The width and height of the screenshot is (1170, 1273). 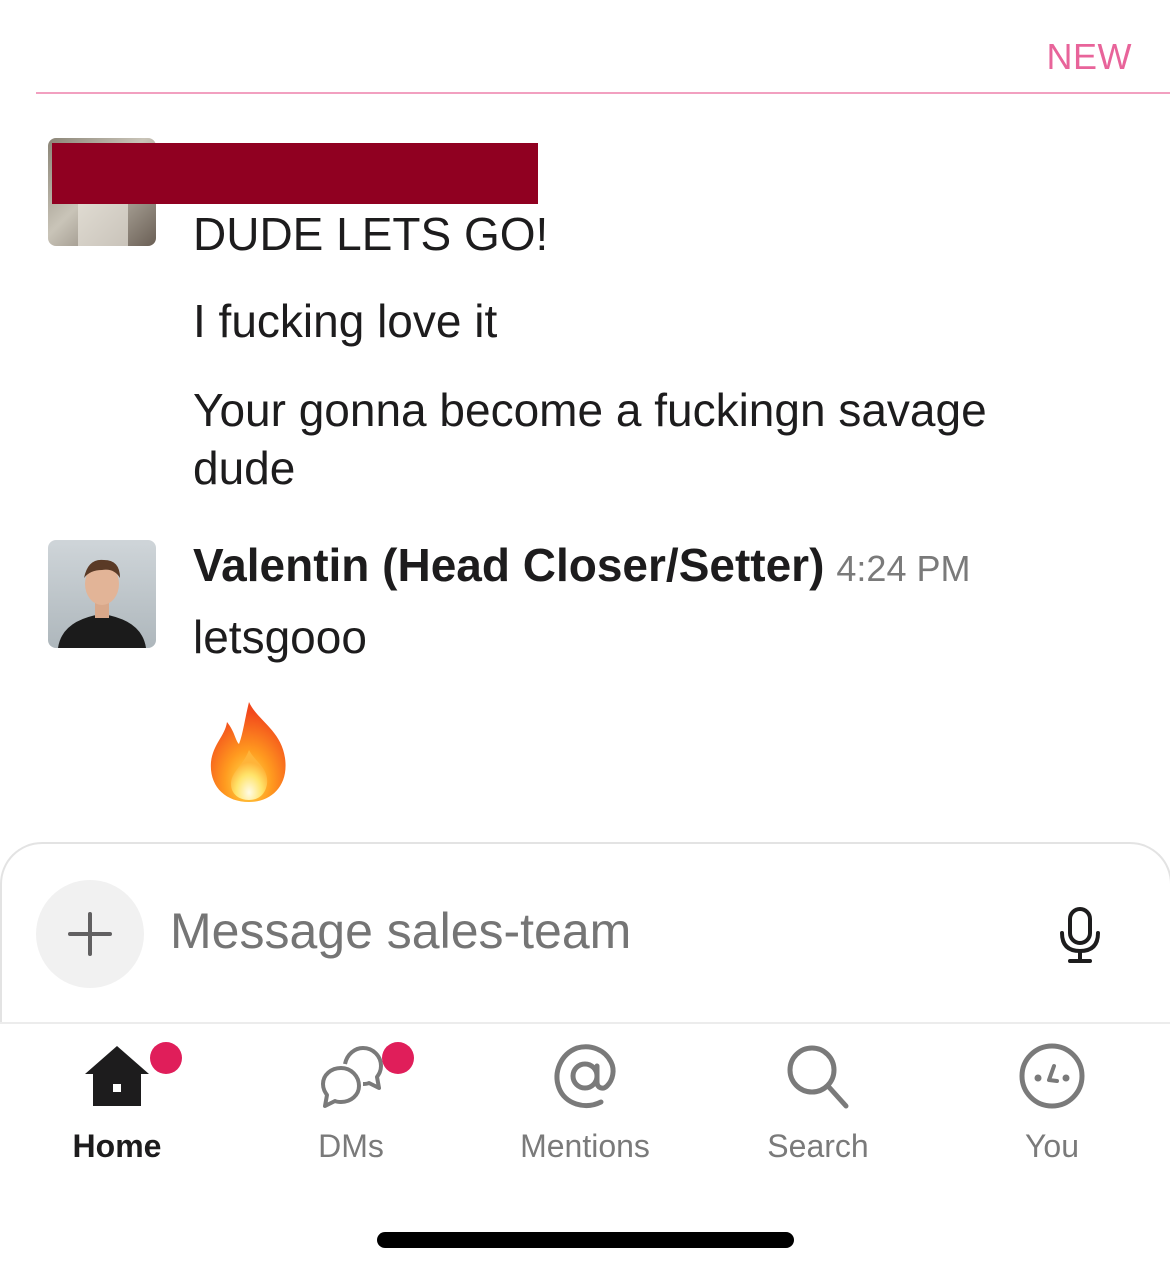 I want to click on avatar, so click(x=102, y=594).